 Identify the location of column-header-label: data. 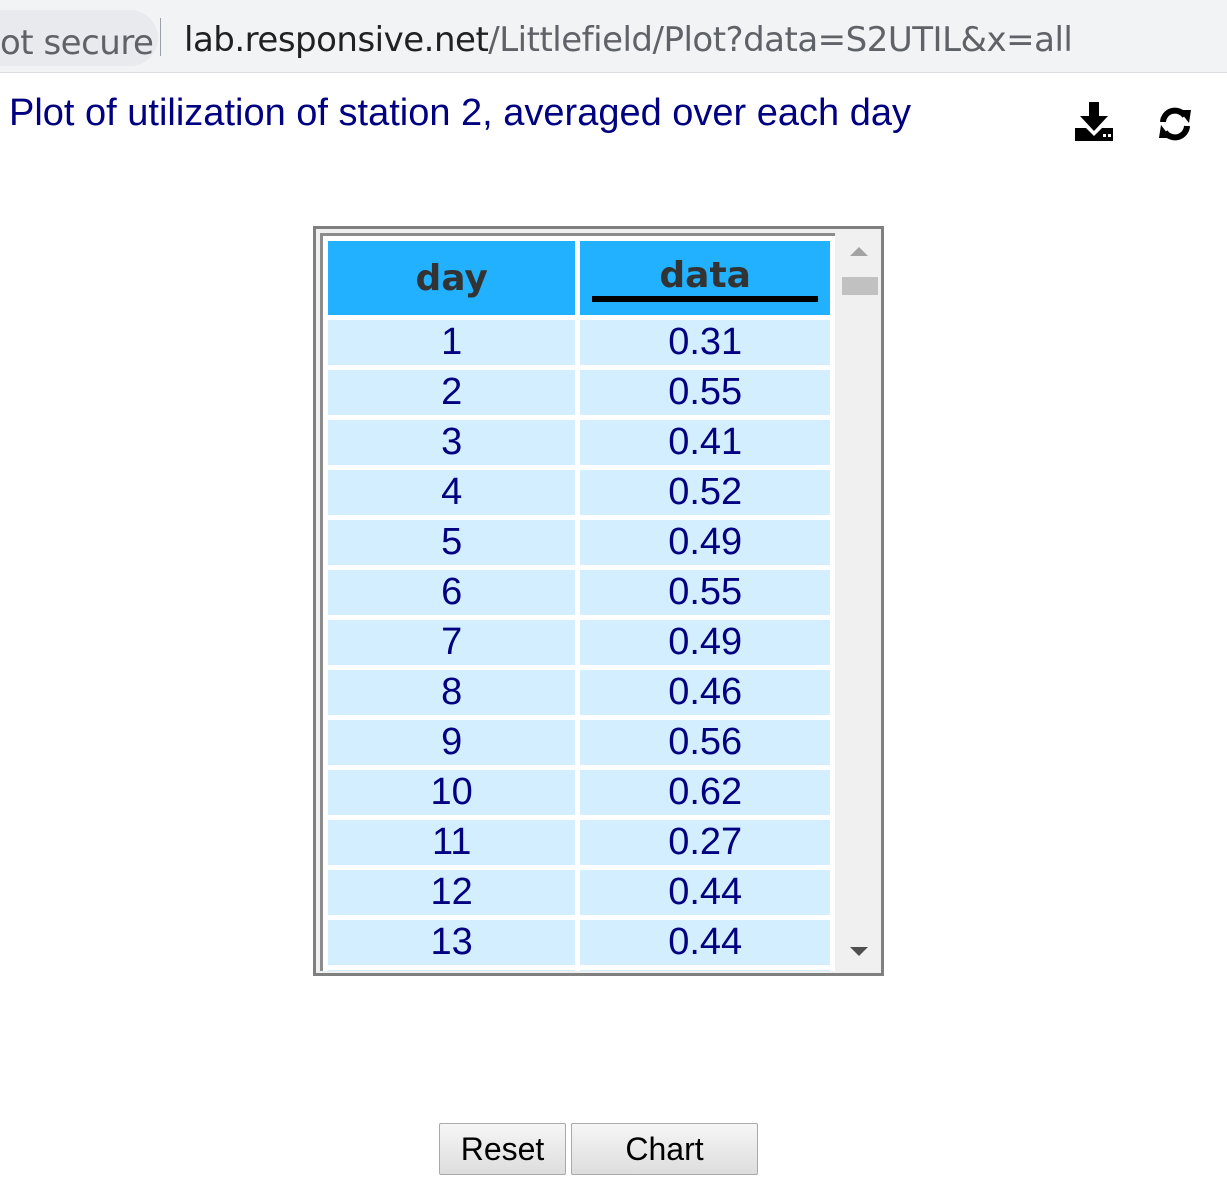
(705, 279).